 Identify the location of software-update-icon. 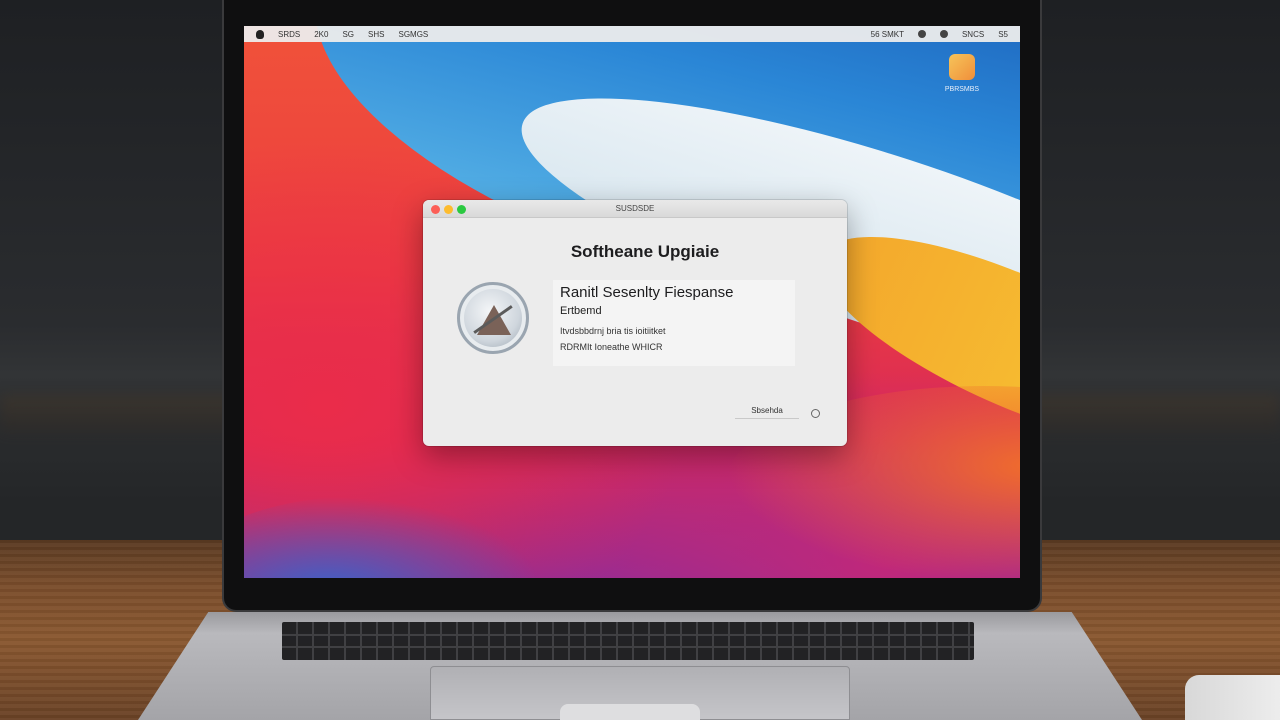
(493, 318).